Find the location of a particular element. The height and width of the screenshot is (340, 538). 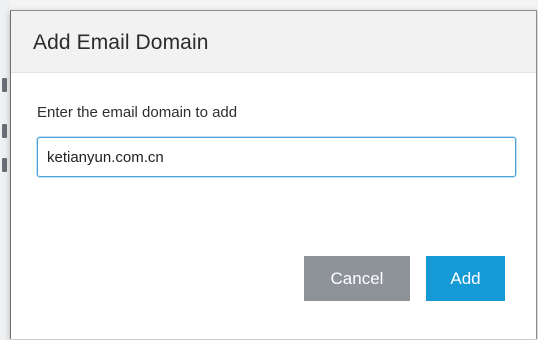

email-domain-input is located at coordinates (276, 157).